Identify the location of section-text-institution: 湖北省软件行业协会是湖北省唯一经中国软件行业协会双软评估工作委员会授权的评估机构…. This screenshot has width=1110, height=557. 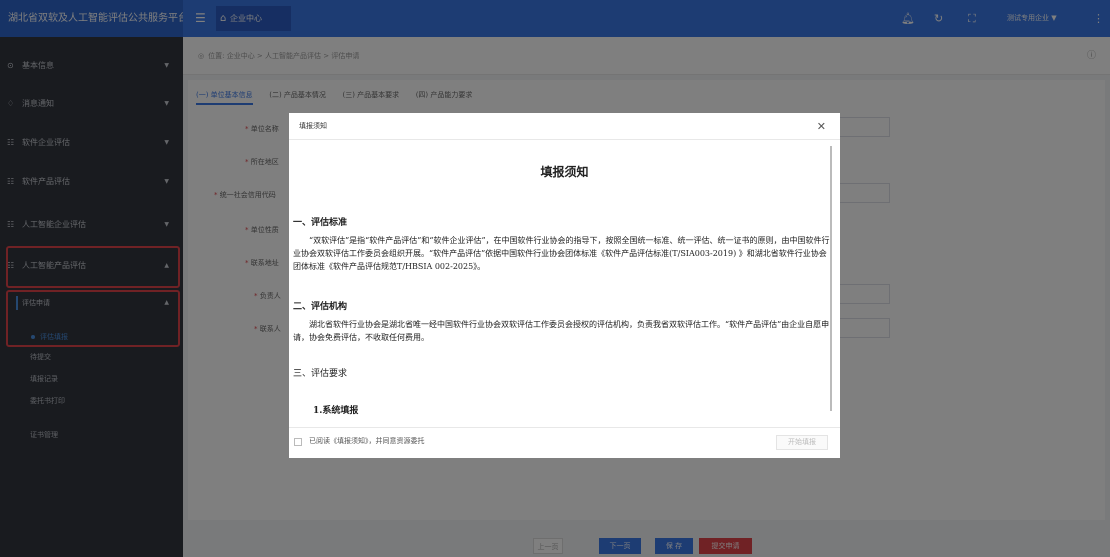
(561, 331).